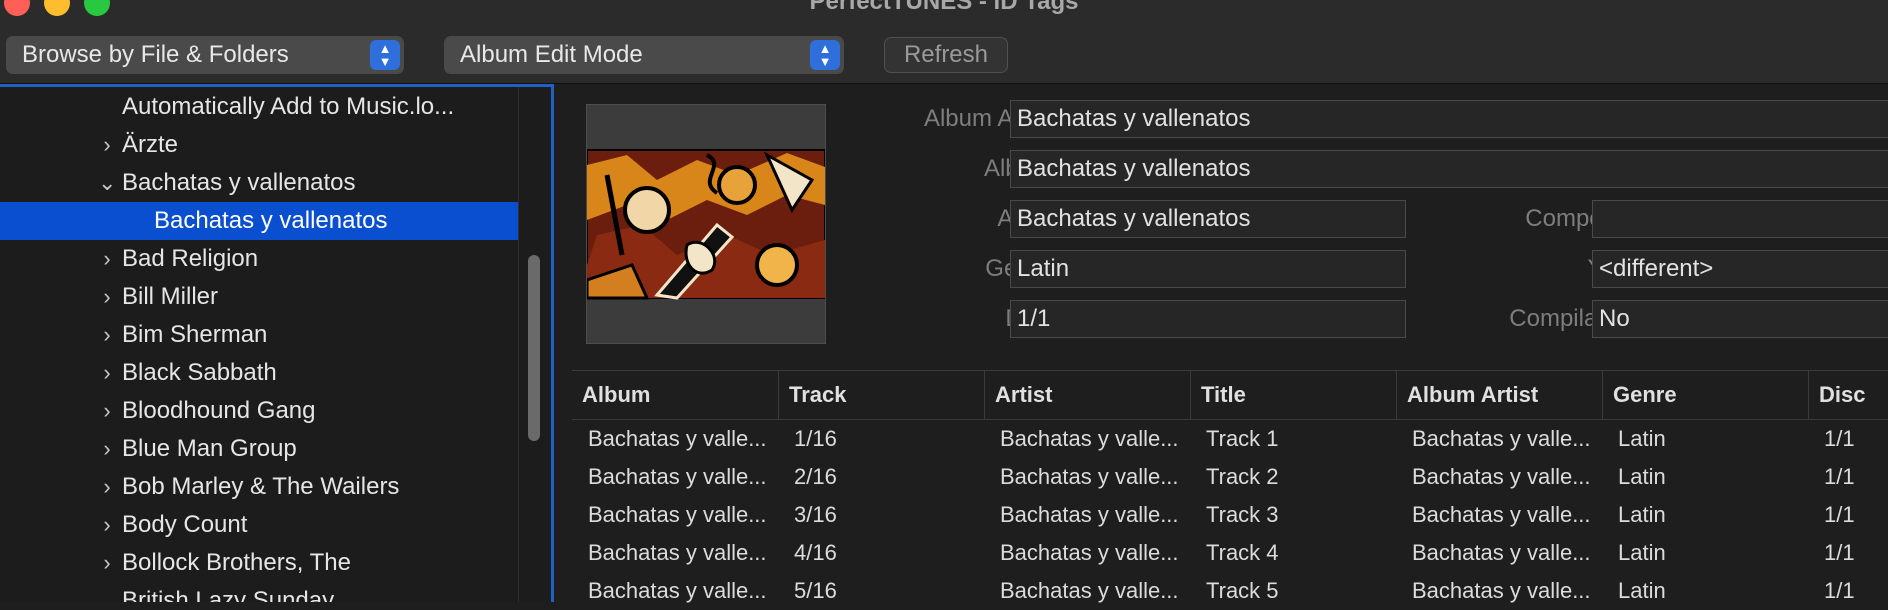 This screenshot has height=610, width=1888. Describe the element at coordinates (259, 563) in the screenshot. I see `tree-item: › Bollock Brothers, The` at that location.